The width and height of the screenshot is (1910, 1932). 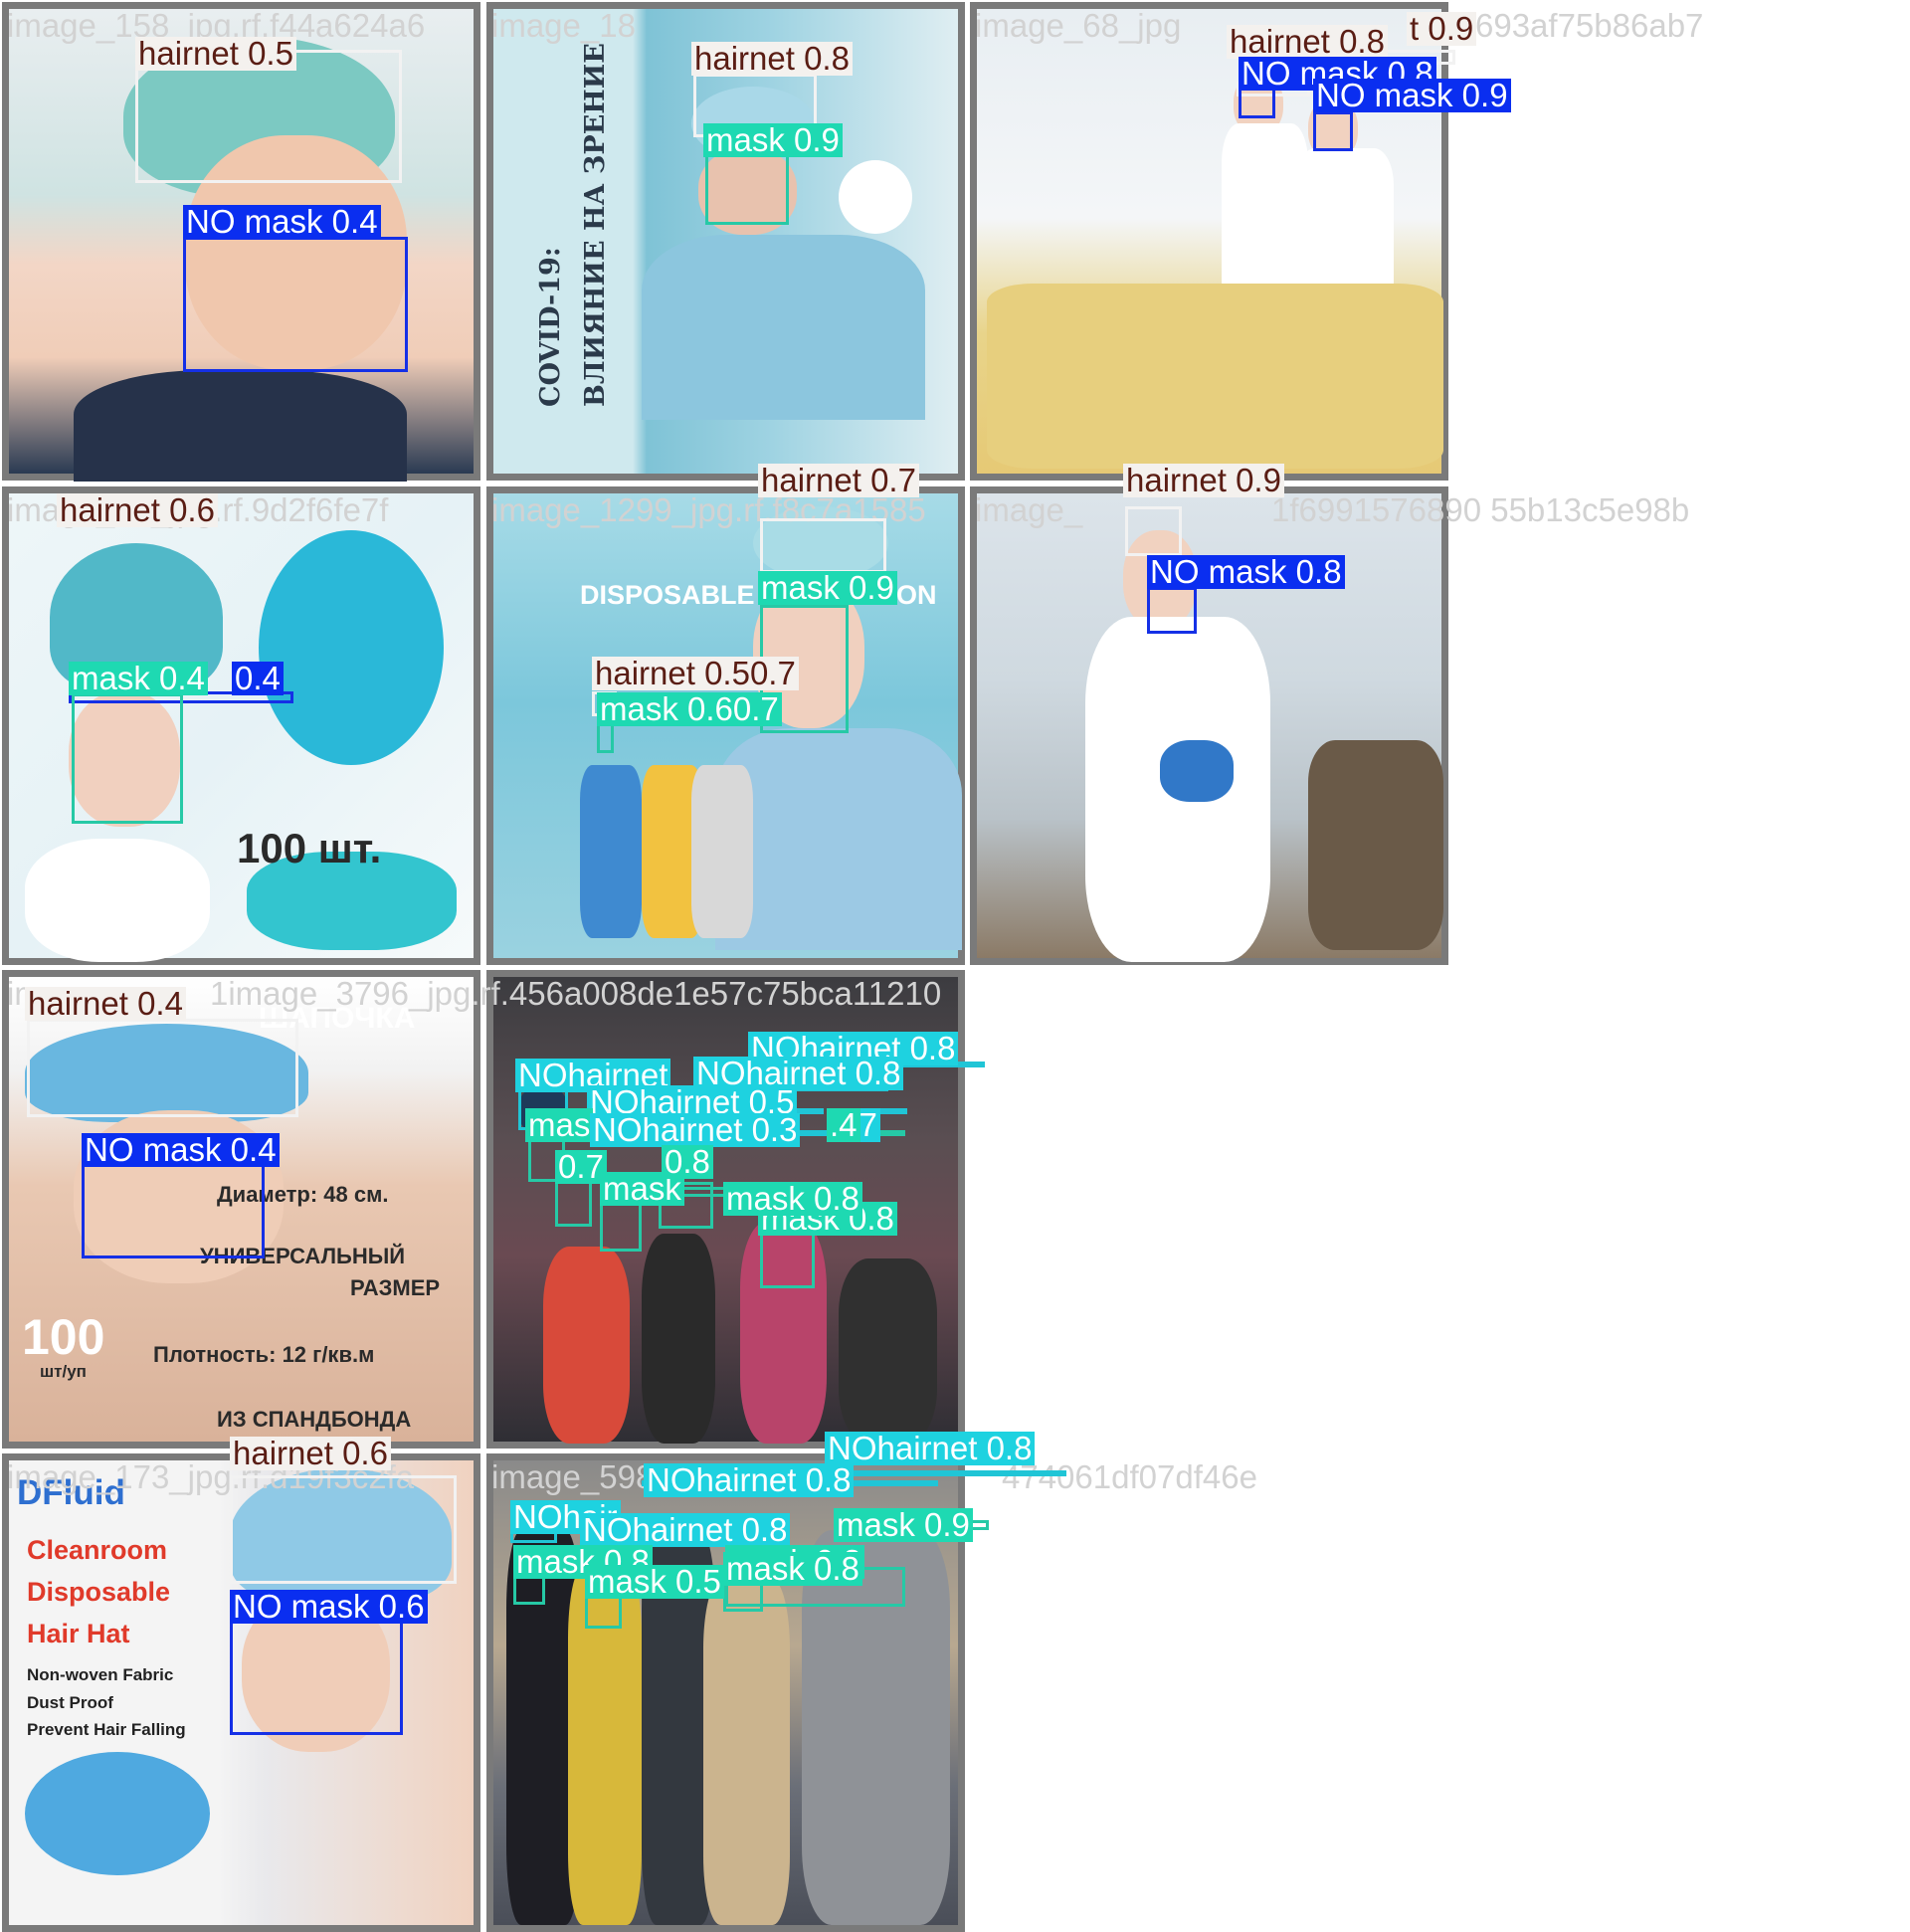 What do you see at coordinates (63, 1371) in the screenshot?
I see `photo-printed-text: шт/уп` at bounding box center [63, 1371].